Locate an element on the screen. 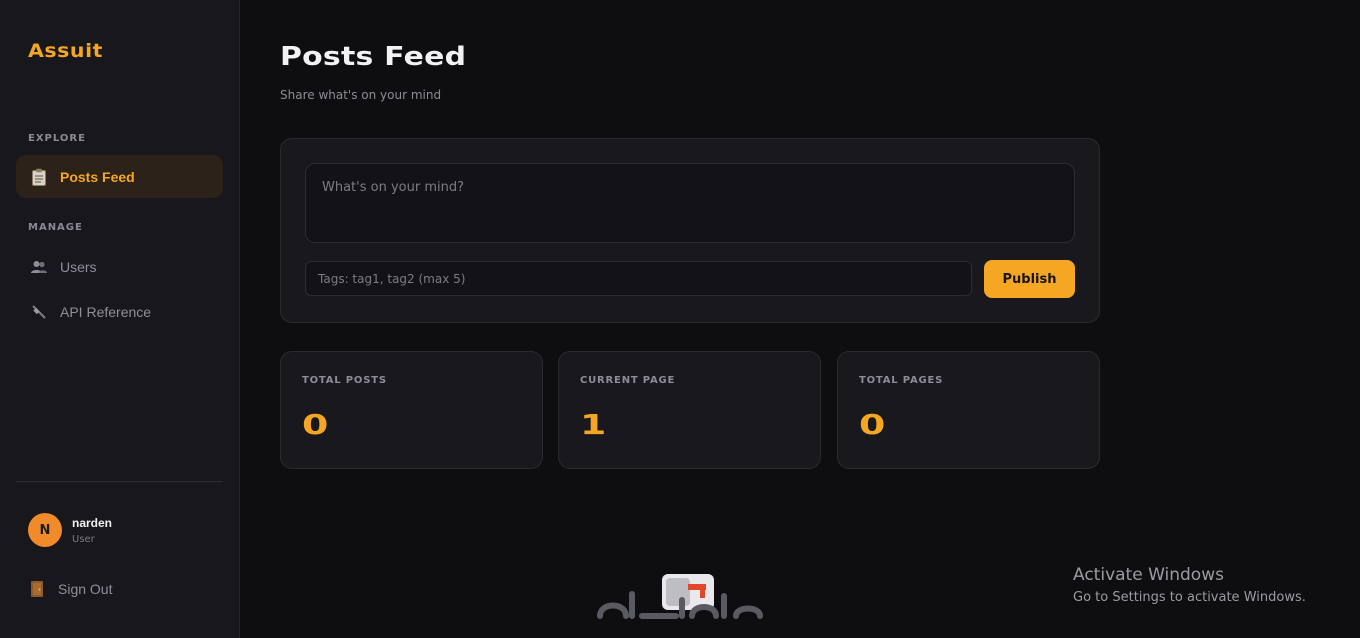 This screenshot has height=638, width=1360. stat-label: TOTAL POSTS is located at coordinates (344, 380).